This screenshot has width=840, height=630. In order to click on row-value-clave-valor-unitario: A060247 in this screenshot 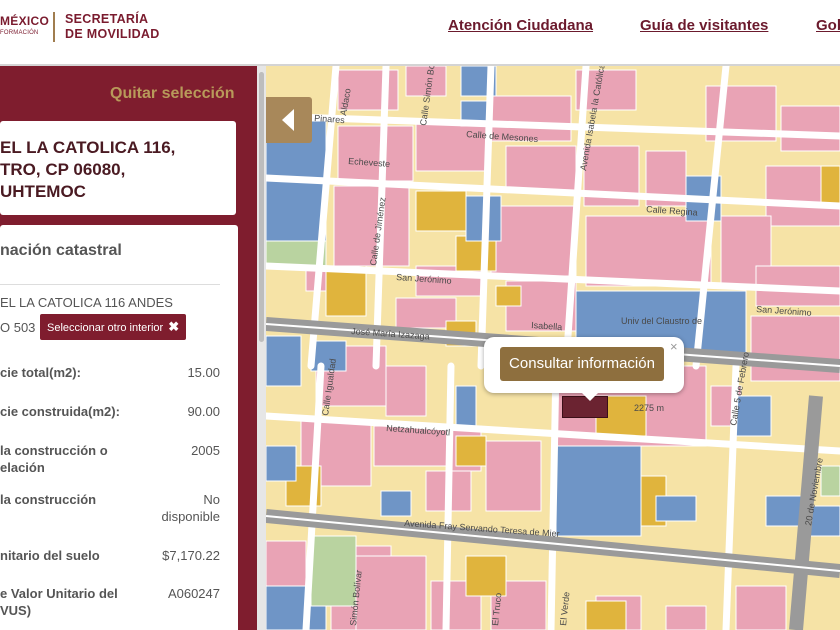, I will do `click(193, 593)`.